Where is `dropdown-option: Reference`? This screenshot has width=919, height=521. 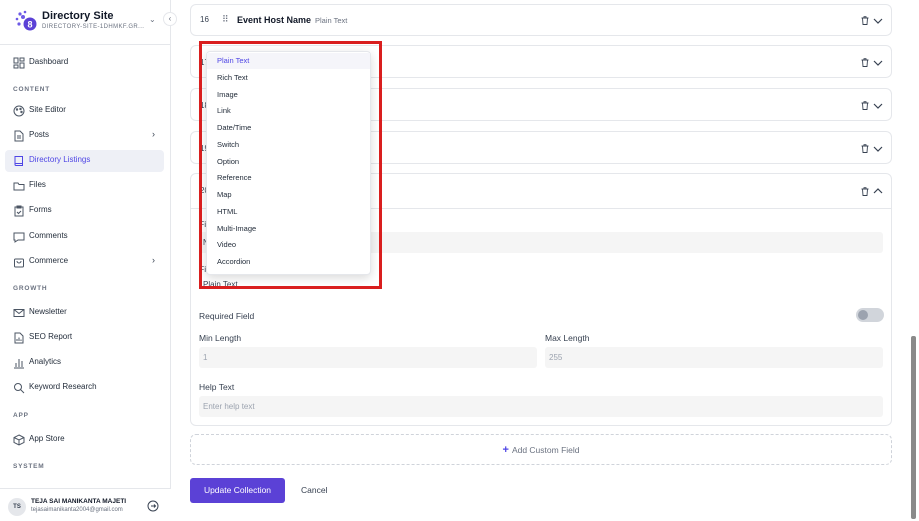 dropdown-option: Reference is located at coordinates (288, 178).